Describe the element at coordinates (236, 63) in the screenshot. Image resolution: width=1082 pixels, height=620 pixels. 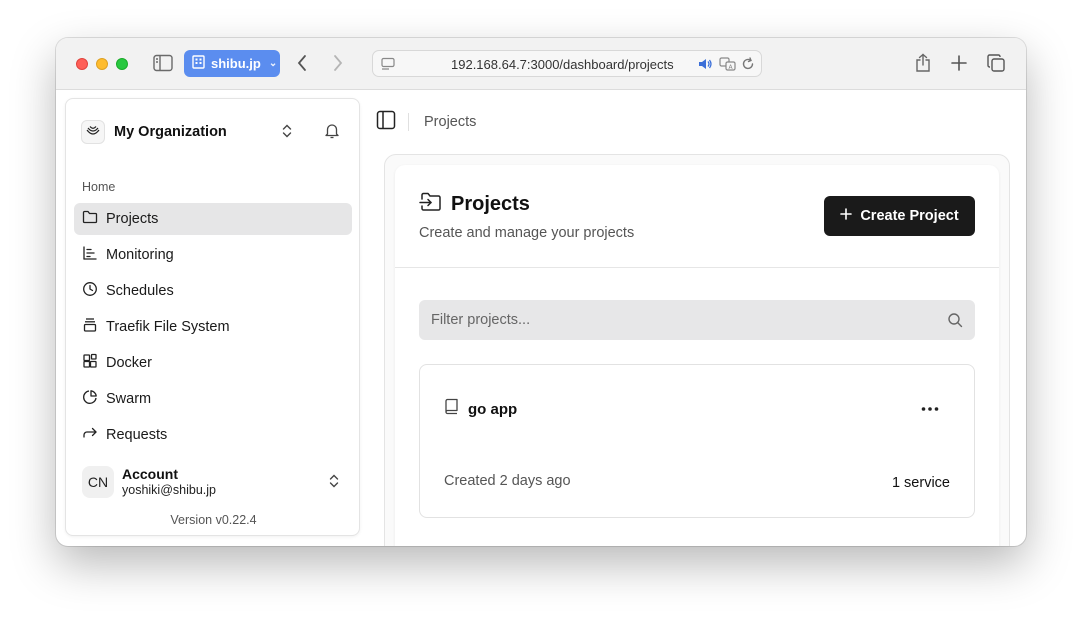
I see `tab-group-label: shibu.jp` at that location.